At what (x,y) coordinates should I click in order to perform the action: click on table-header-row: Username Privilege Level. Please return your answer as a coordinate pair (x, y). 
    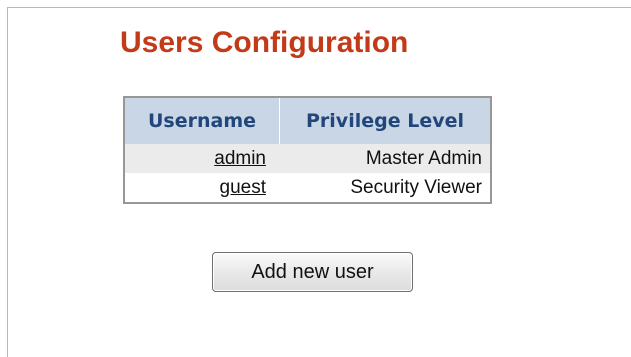
    Looking at the image, I should click on (307, 121).